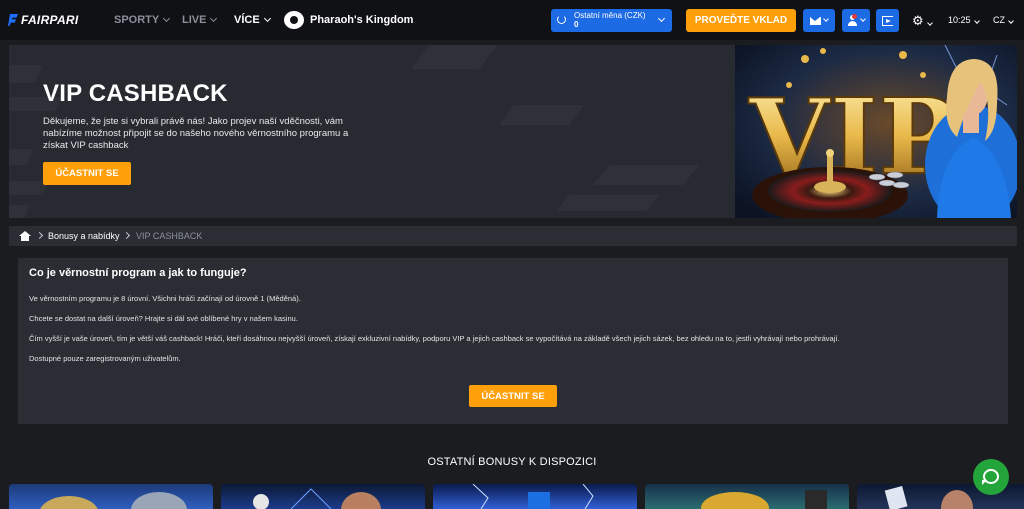 The image size is (1024, 509). Describe the element at coordinates (576, 24) in the screenshot. I see `wallet-amount: 0` at that location.